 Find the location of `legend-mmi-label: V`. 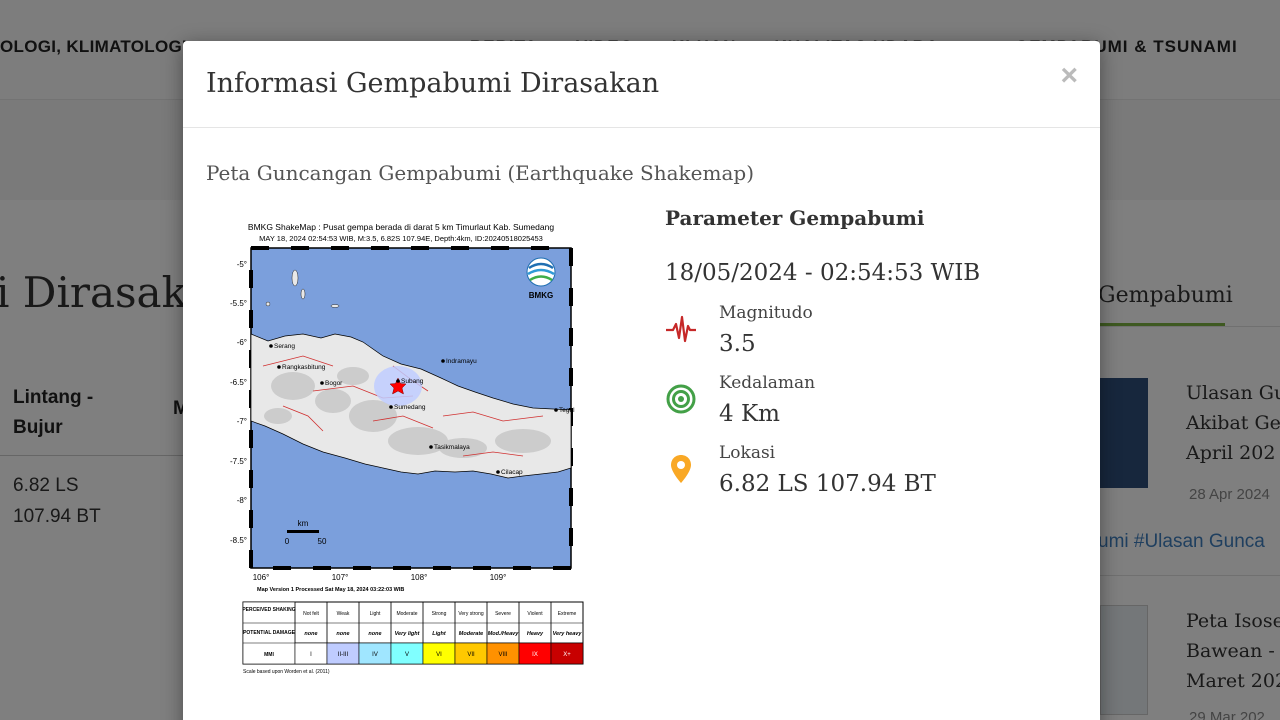

legend-mmi-label: V is located at coordinates (407, 655).